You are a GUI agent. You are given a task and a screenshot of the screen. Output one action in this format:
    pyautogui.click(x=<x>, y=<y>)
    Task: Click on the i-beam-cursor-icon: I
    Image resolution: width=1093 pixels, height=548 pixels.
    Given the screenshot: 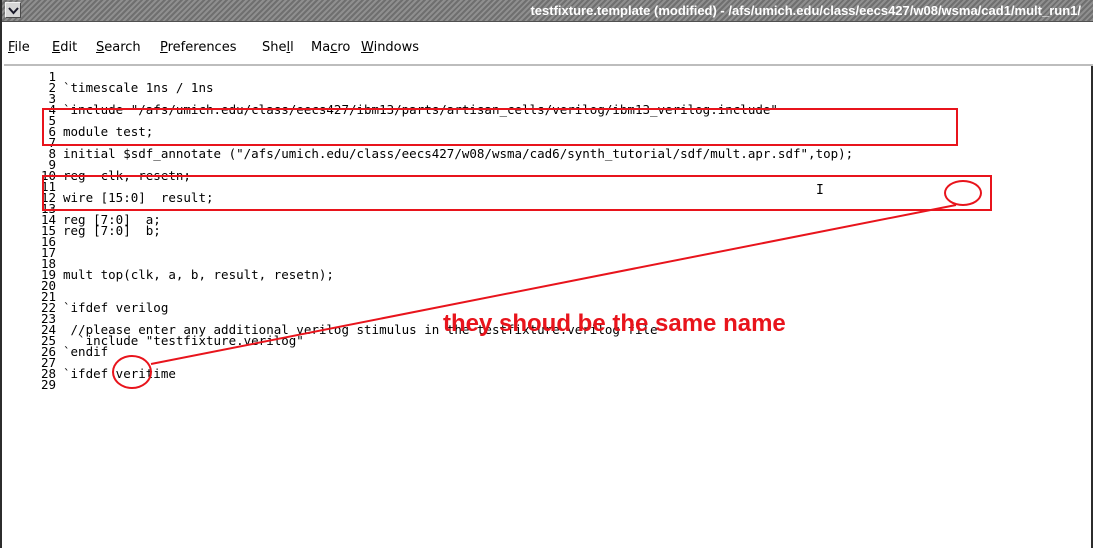 What is the action you would take?
    pyautogui.click(x=820, y=190)
    